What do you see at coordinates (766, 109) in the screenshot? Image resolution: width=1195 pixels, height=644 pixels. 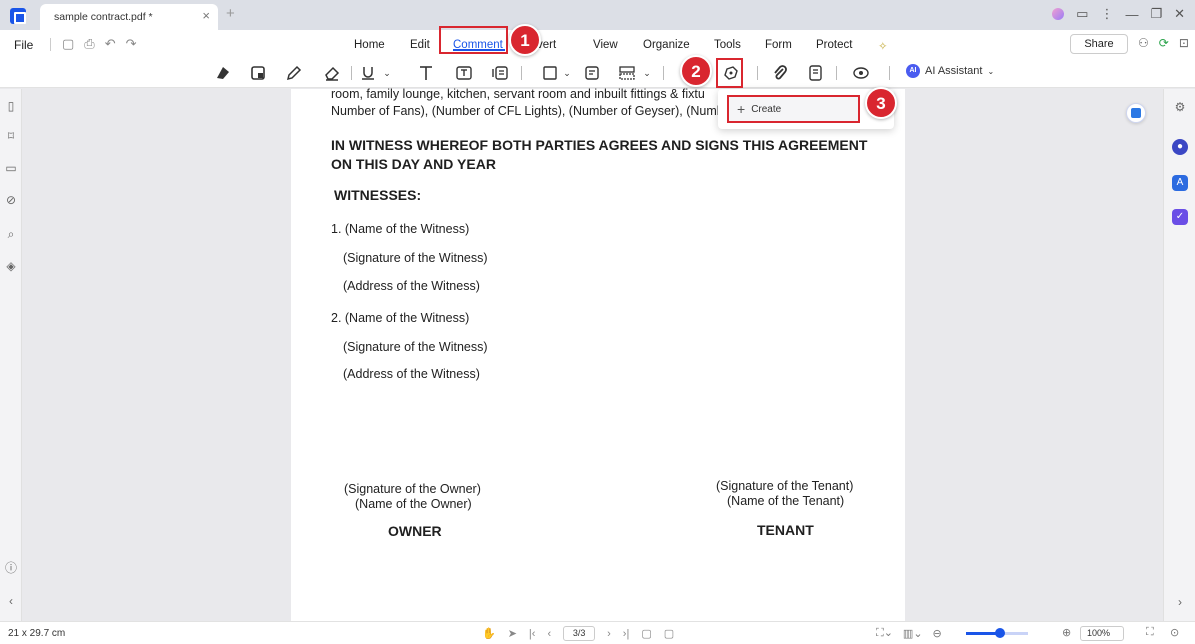 I see `create-label: Create` at bounding box center [766, 109].